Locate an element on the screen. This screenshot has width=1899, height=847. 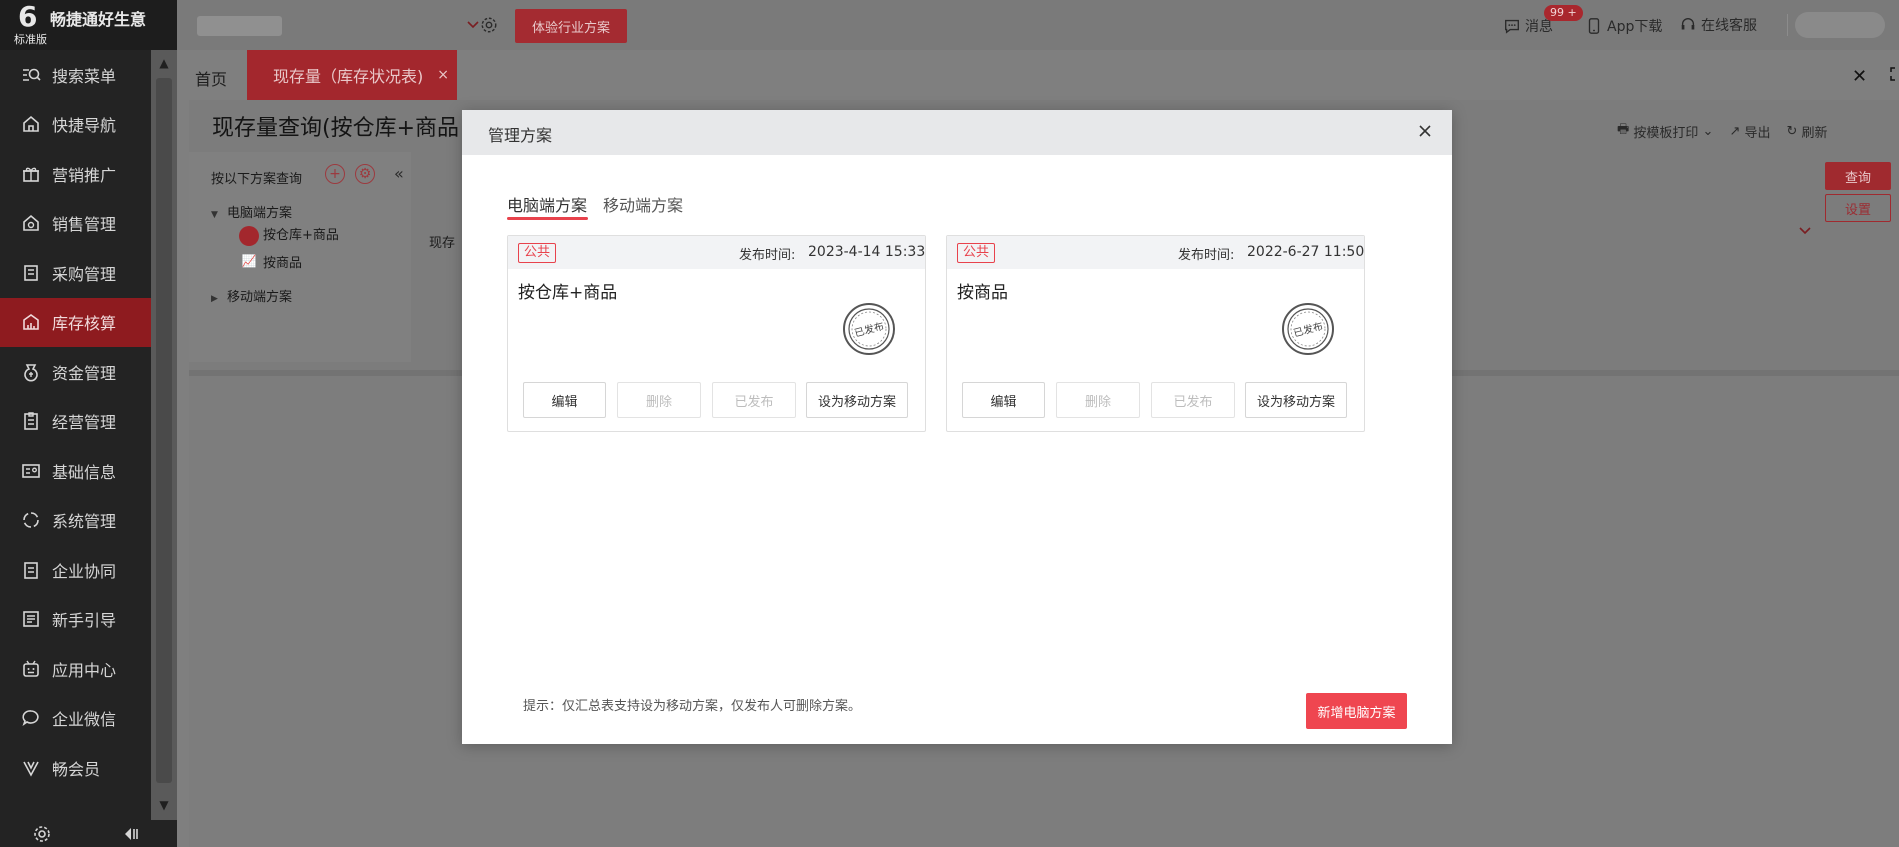
sidebar-item-search-menu: 搜索菜单 is located at coordinates (75, 75).